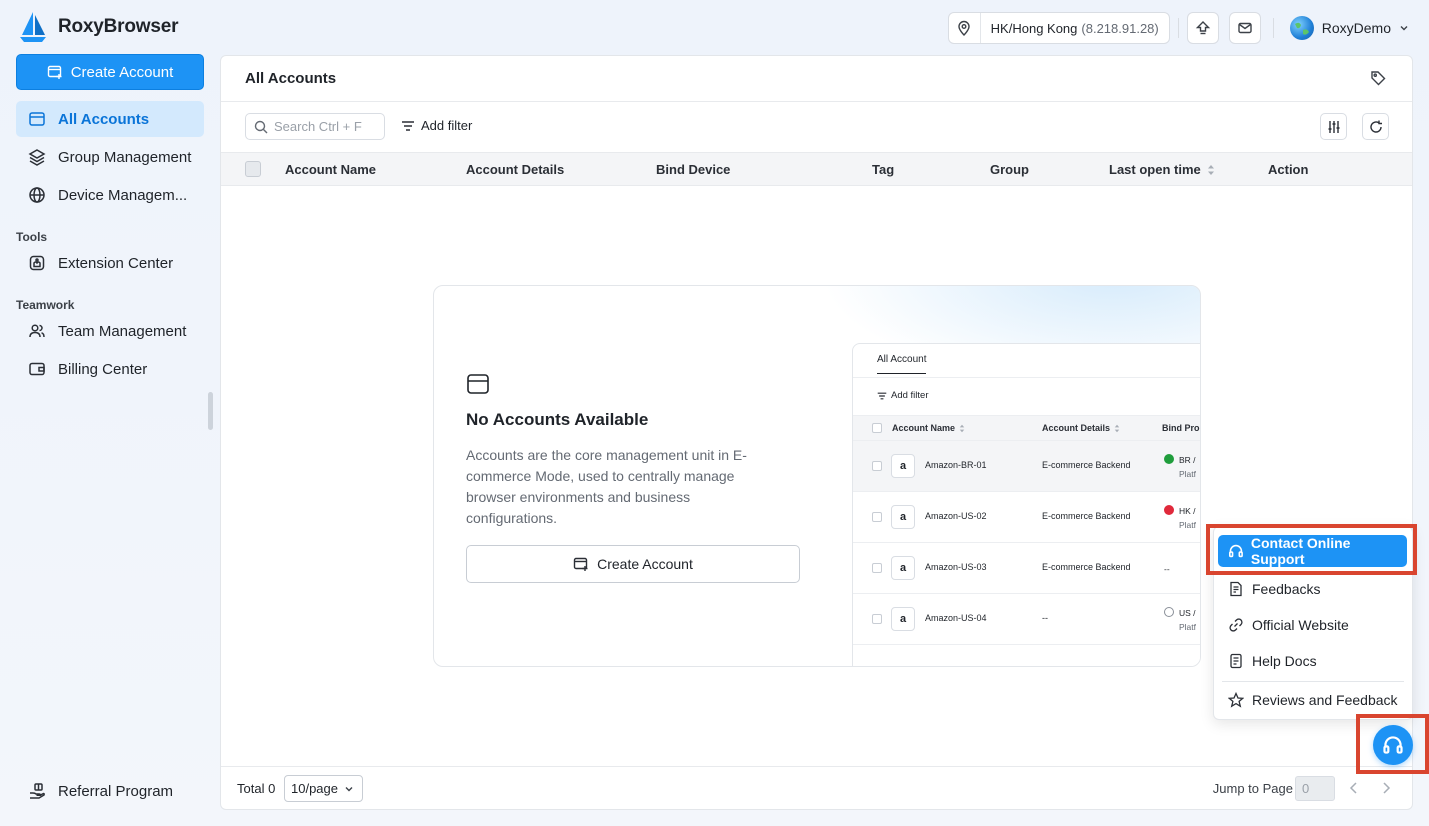 The width and height of the screenshot is (1429, 826). Describe the element at coordinates (324, 126) in the screenshot. I see `search-input` at that location.